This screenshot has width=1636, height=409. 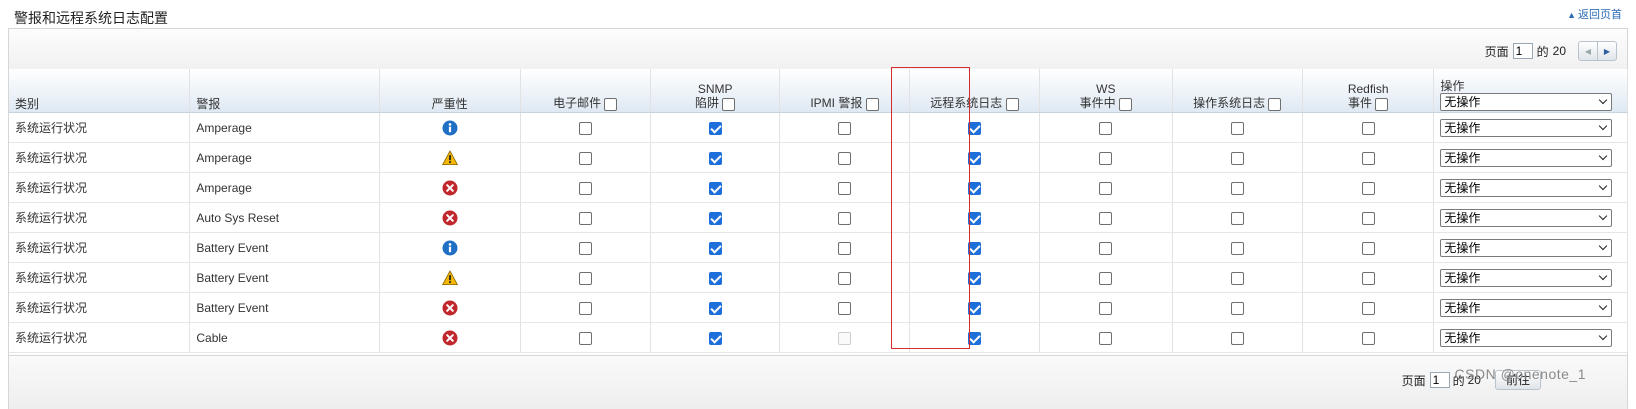 What do you see at coordinates (1439, 380) in the screenshot?
I see `page-number-input-bottom` at bounding box center [1439, 380].